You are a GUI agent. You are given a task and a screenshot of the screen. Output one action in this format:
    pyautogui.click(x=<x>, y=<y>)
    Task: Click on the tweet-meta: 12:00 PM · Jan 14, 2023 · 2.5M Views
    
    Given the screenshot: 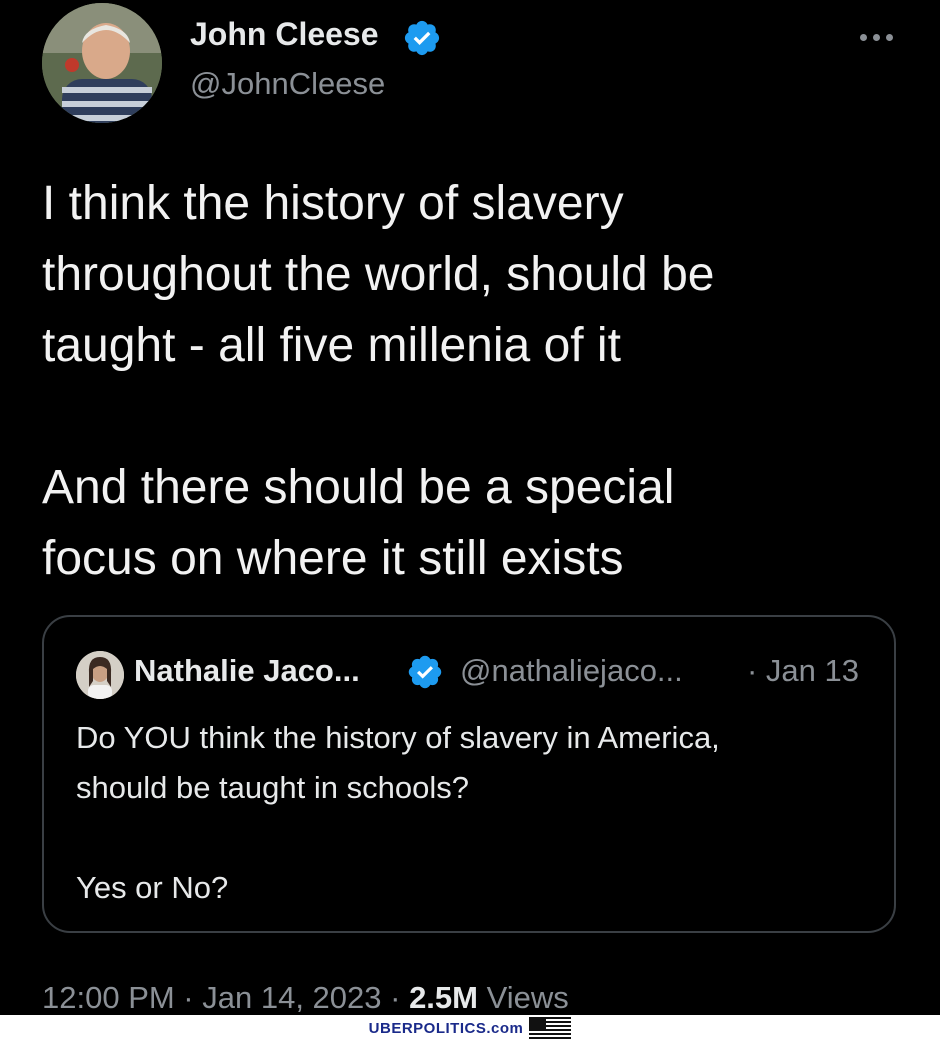 What is the action you would take?
    pyautogui.click(x=305, y=998)
    